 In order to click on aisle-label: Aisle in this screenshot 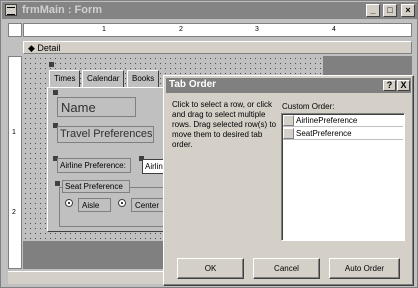, I will do `click(94, 205)`.